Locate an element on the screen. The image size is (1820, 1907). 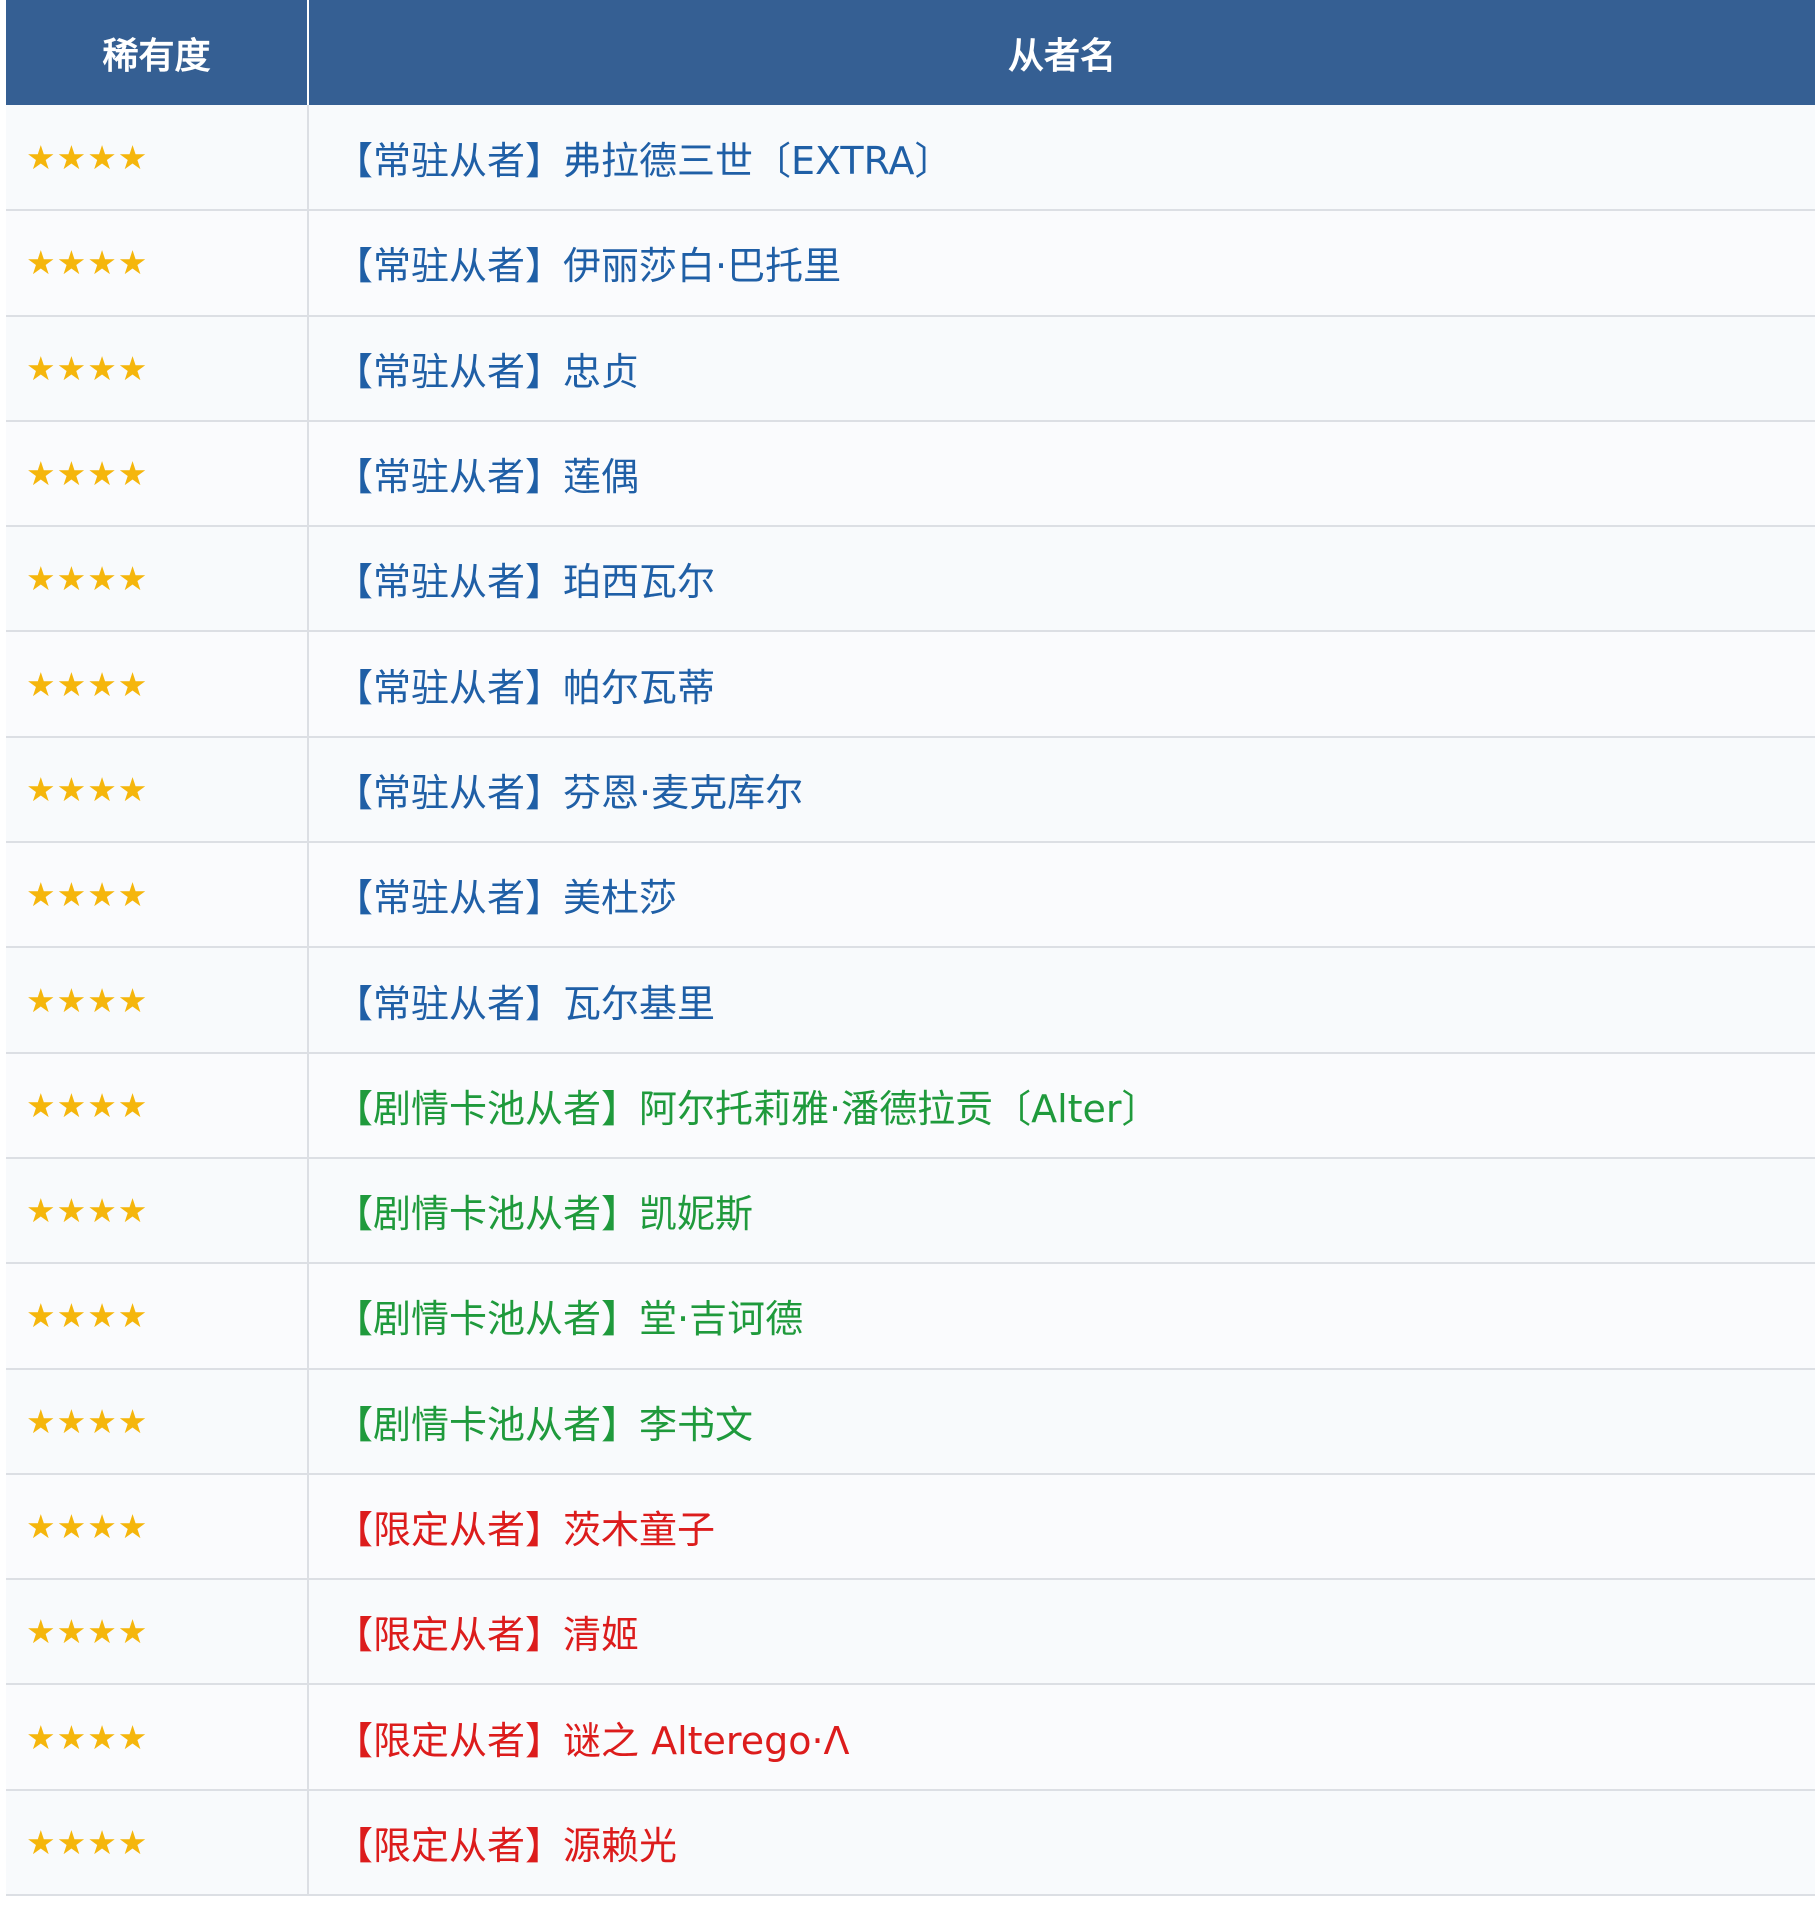
servant-name-cell: 【常驻从者】珀西瓦尔 is located at coordinates (1061, 579).